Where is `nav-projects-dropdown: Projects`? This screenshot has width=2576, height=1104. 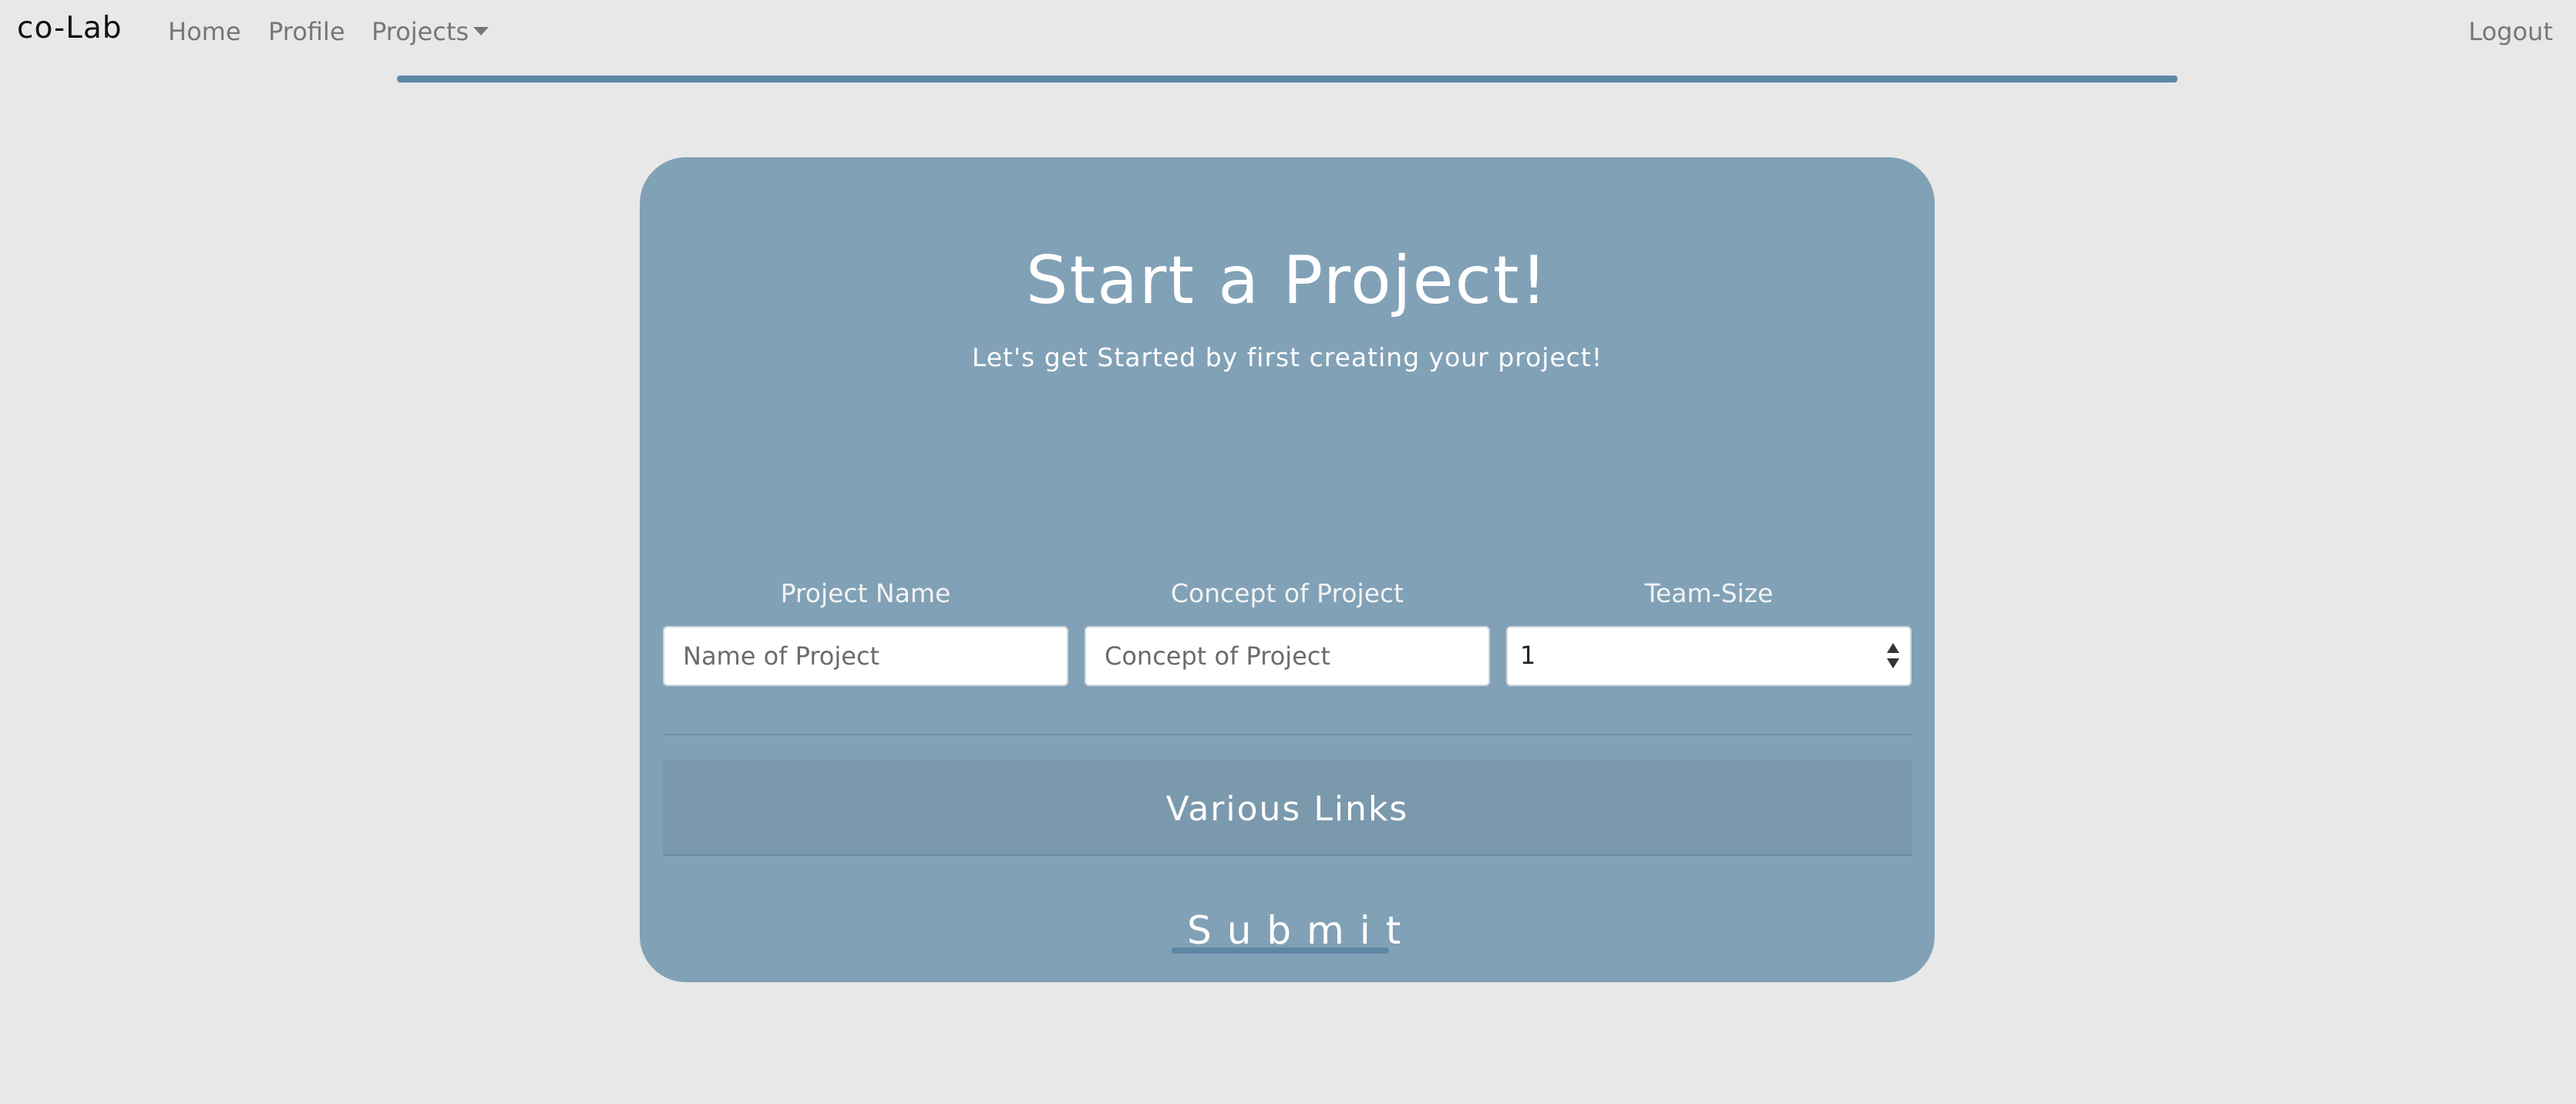 nav-projects-dropdown: Projects is located at coordinates (430, 31).